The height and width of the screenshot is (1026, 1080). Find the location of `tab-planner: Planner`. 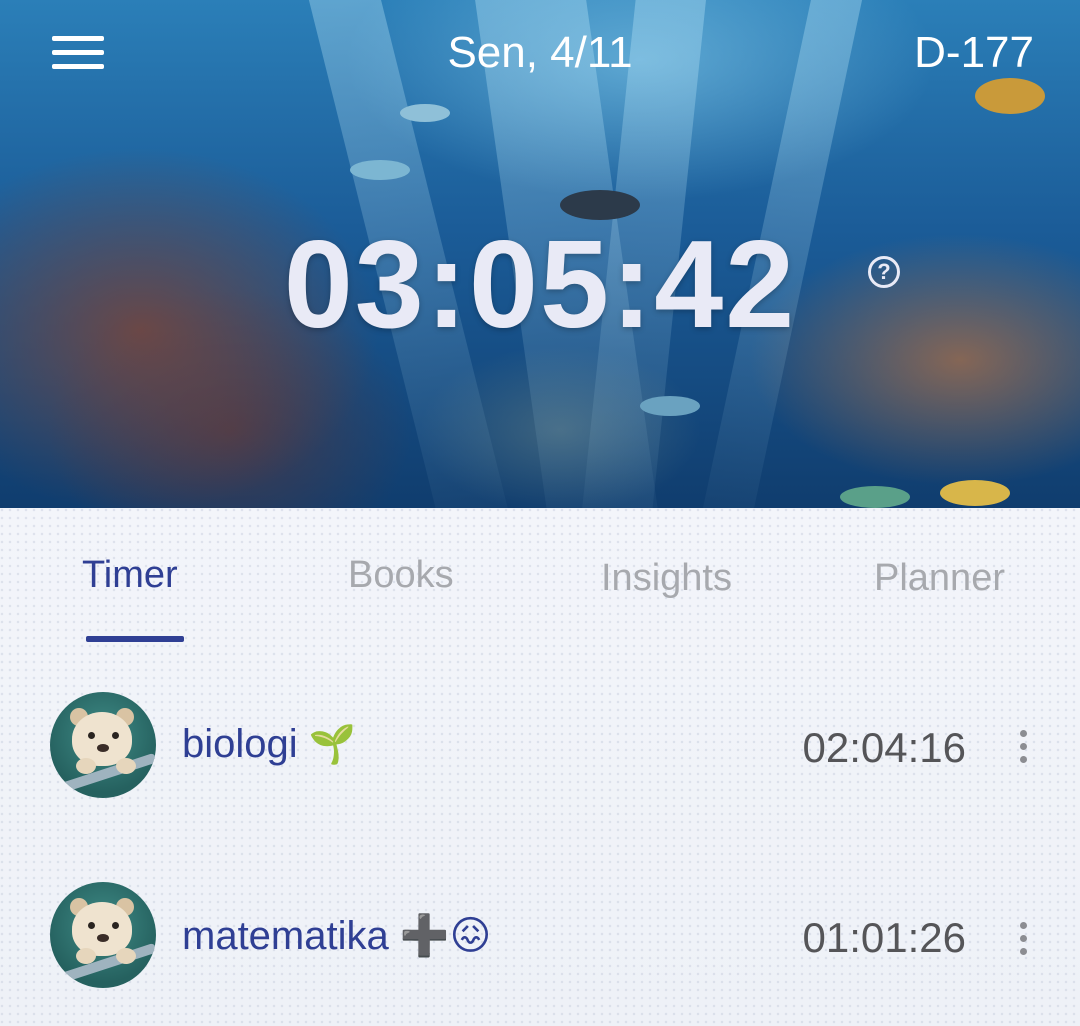

tab-planner: Planner is located at coordinates (939, 578).